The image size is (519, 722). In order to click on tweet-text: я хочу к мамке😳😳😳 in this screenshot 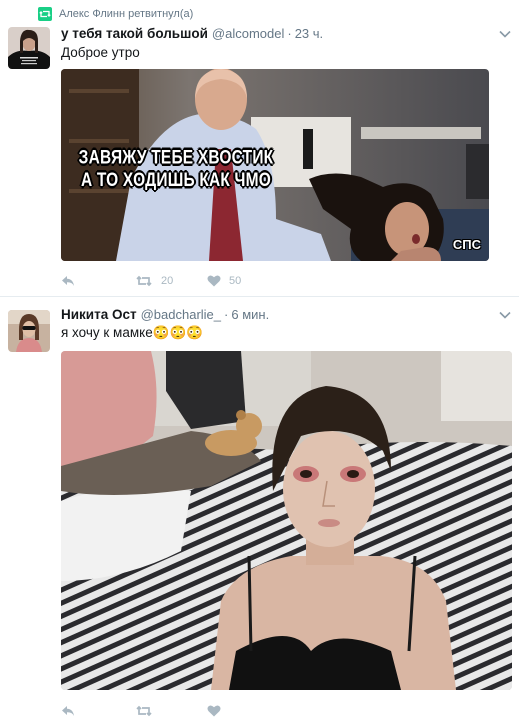, I will do `click(132, 332)`.